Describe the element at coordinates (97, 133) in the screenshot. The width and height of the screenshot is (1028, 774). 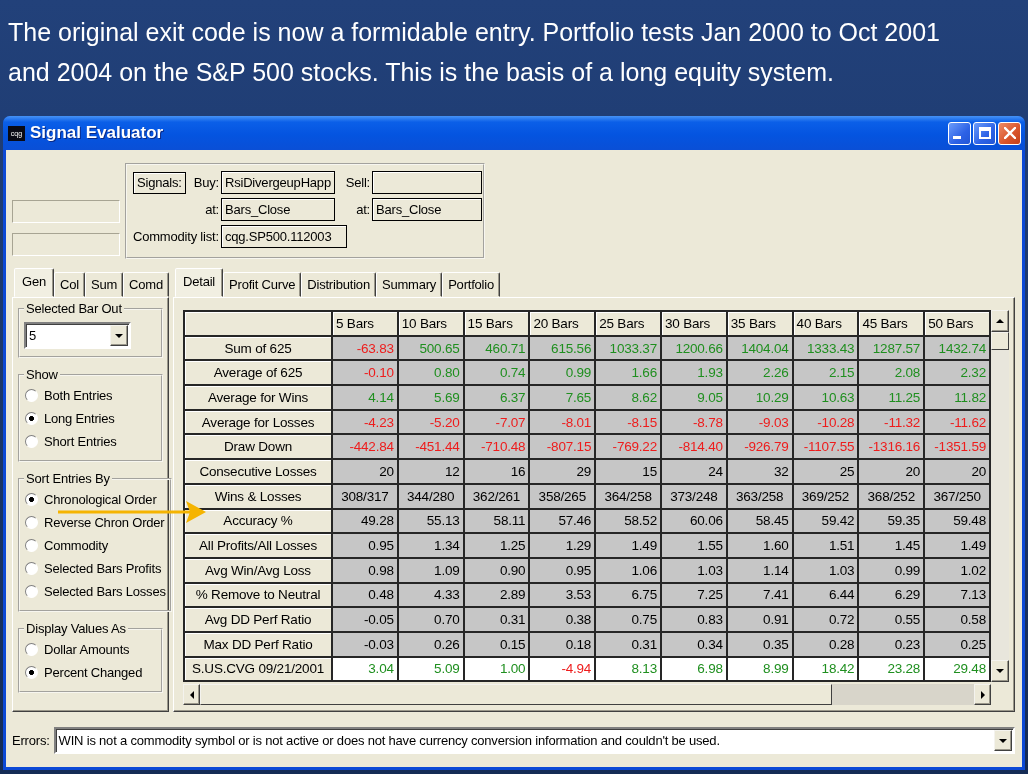
I see `window-title: Signal Evaluator` at that location.